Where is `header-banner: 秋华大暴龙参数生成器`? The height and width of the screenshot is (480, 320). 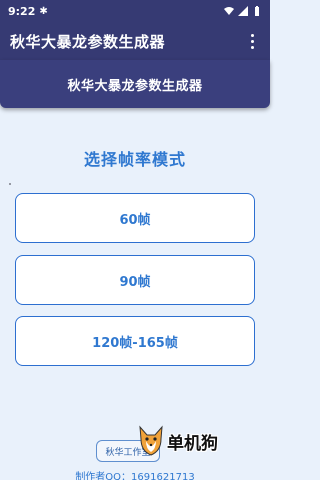
header-banner: 秋华大暴龙参数生成器 is located at coordinates (135, 84).